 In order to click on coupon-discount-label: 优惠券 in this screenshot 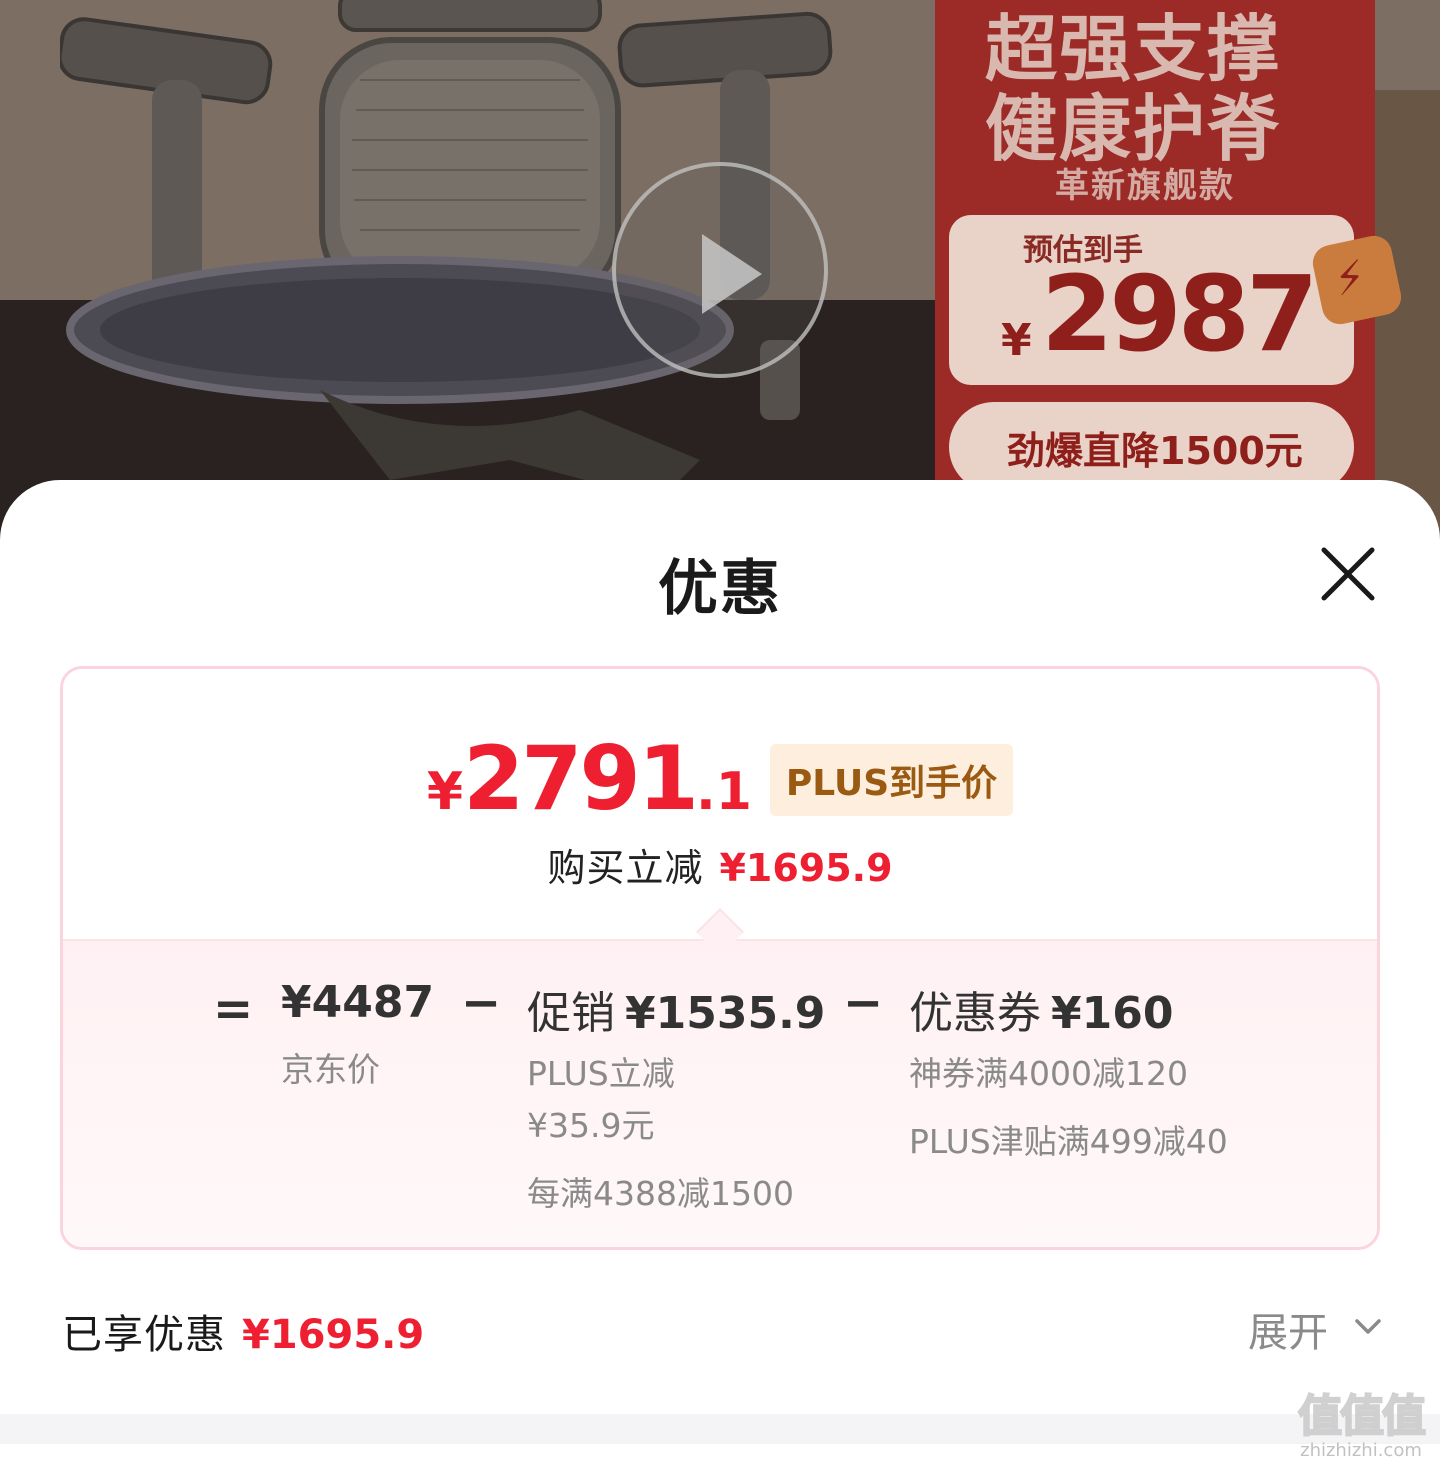, I will do `click(975, 1013)`.